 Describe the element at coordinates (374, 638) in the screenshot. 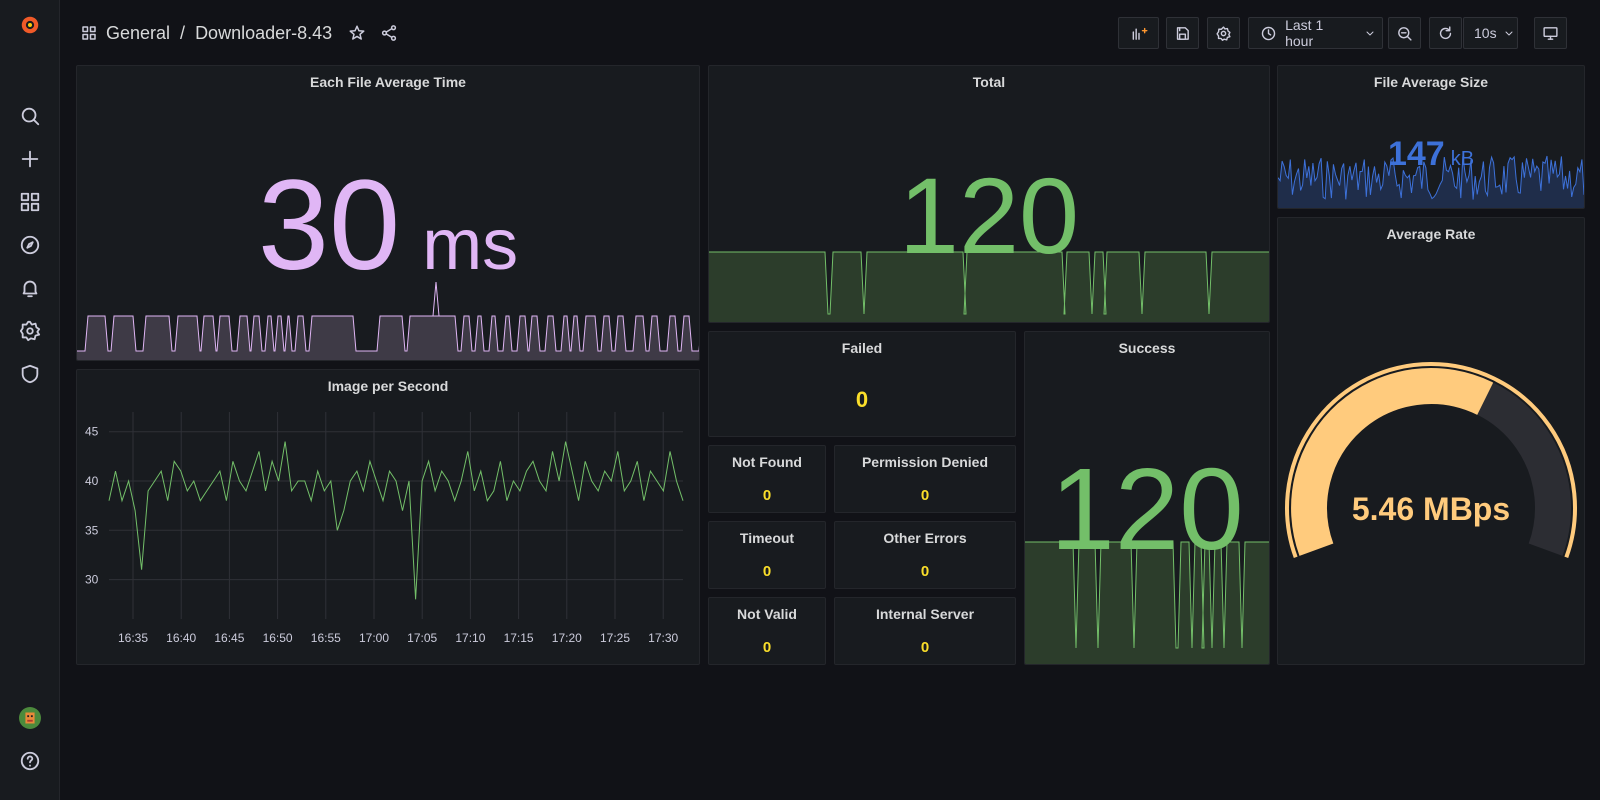

I see `x-tick-label: 17:00` at that location.